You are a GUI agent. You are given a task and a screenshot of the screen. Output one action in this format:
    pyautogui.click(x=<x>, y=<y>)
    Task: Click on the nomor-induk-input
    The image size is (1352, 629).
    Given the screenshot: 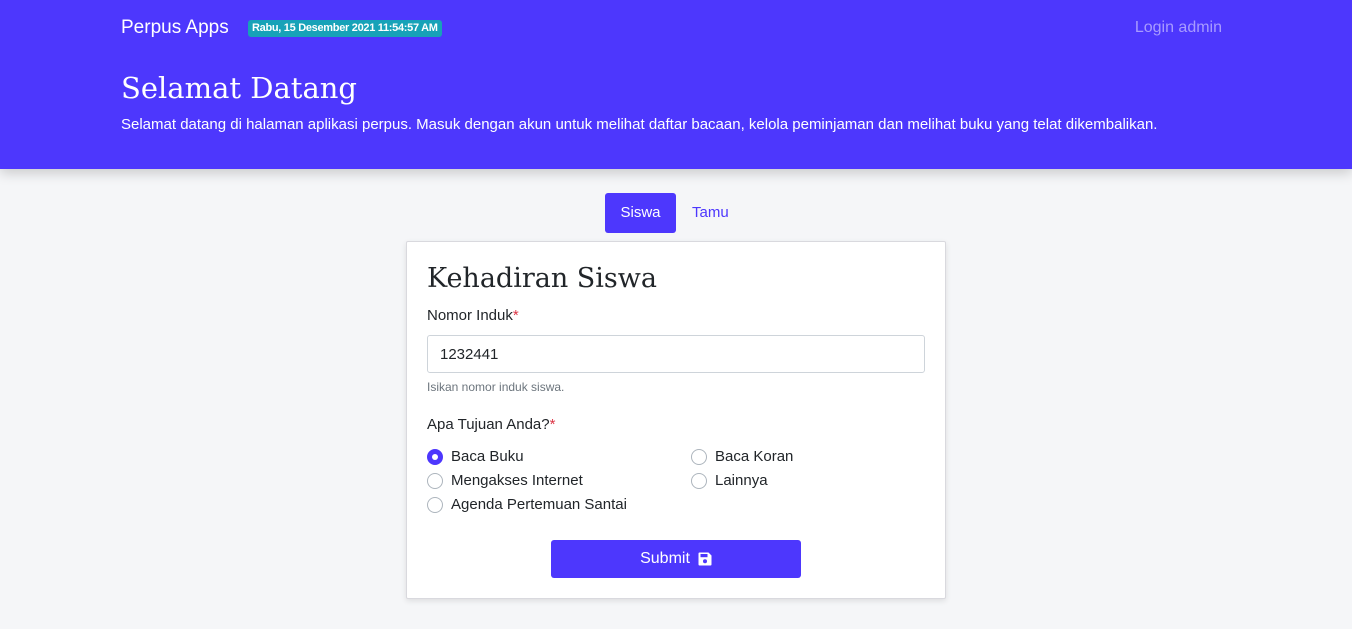 What is the action you would take?
    pyautogui.click(x=676, y=354)
    